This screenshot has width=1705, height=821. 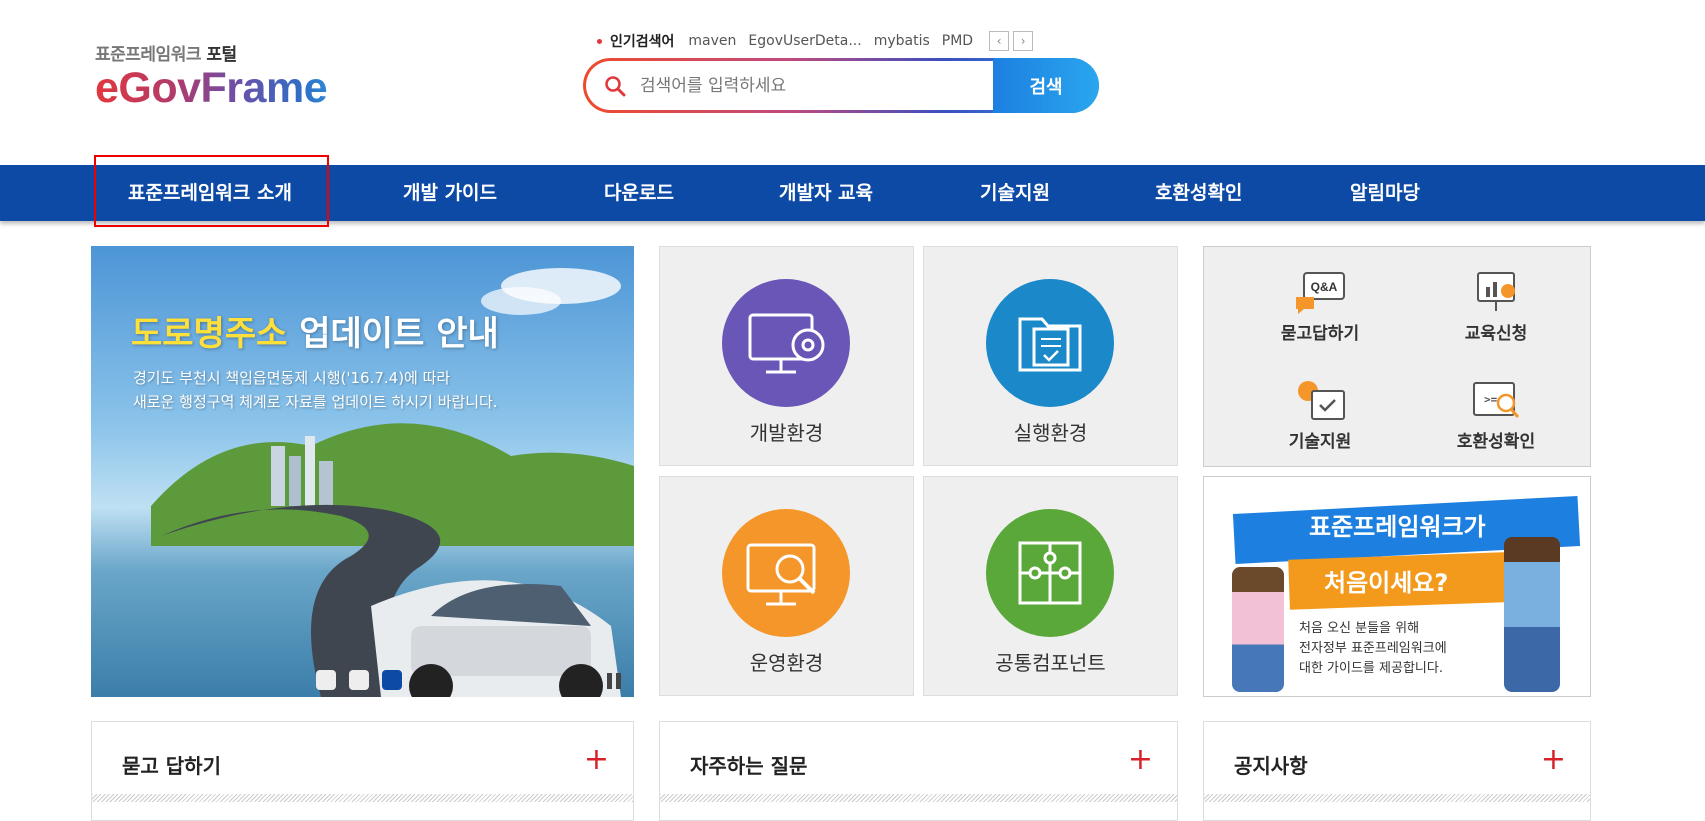 I want to click on code-search-icon: >=, so click(x=1496, y=400).